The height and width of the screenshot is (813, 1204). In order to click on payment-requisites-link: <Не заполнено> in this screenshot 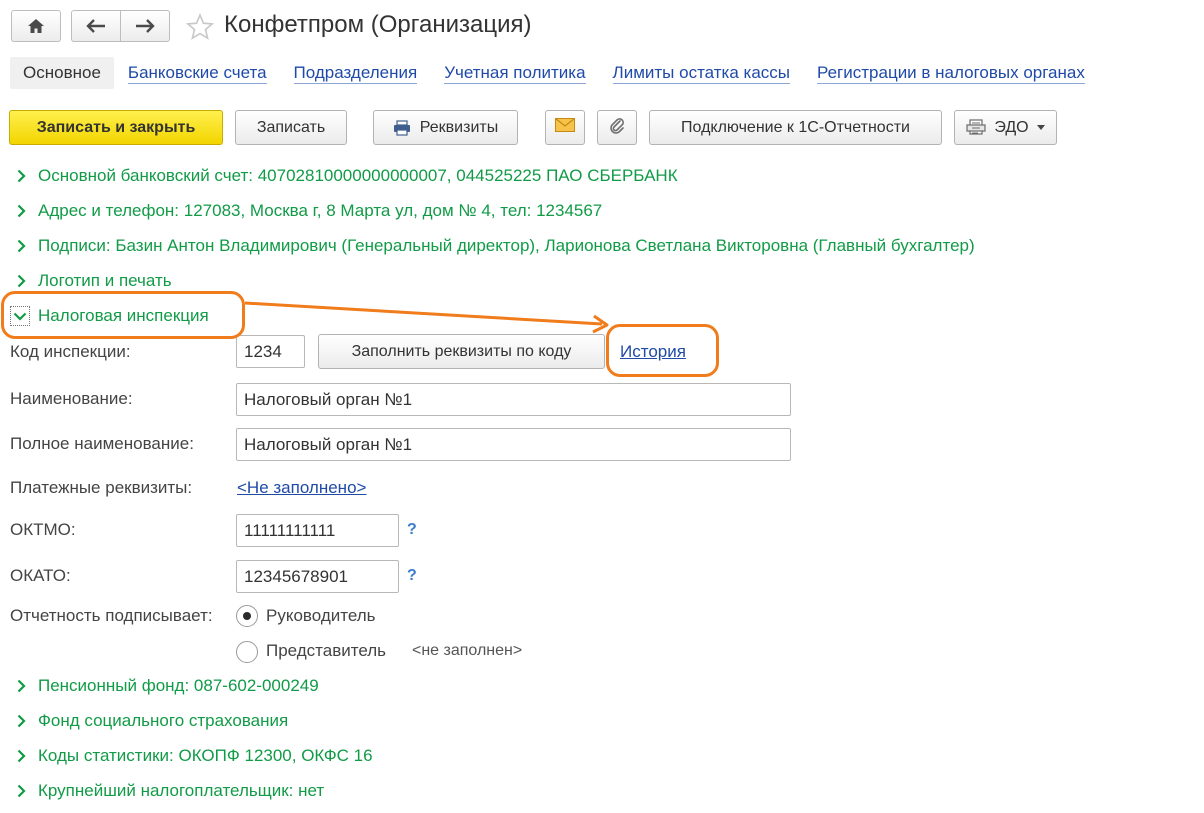, I will do `click(301, 488)`.